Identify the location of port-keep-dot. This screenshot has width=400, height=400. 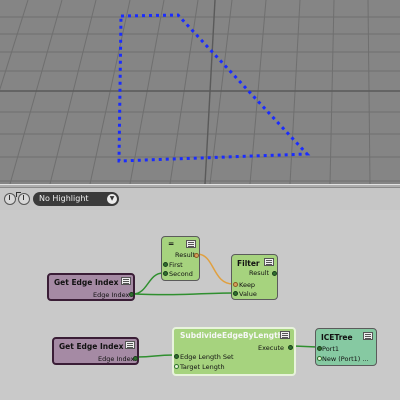
(235, 284).